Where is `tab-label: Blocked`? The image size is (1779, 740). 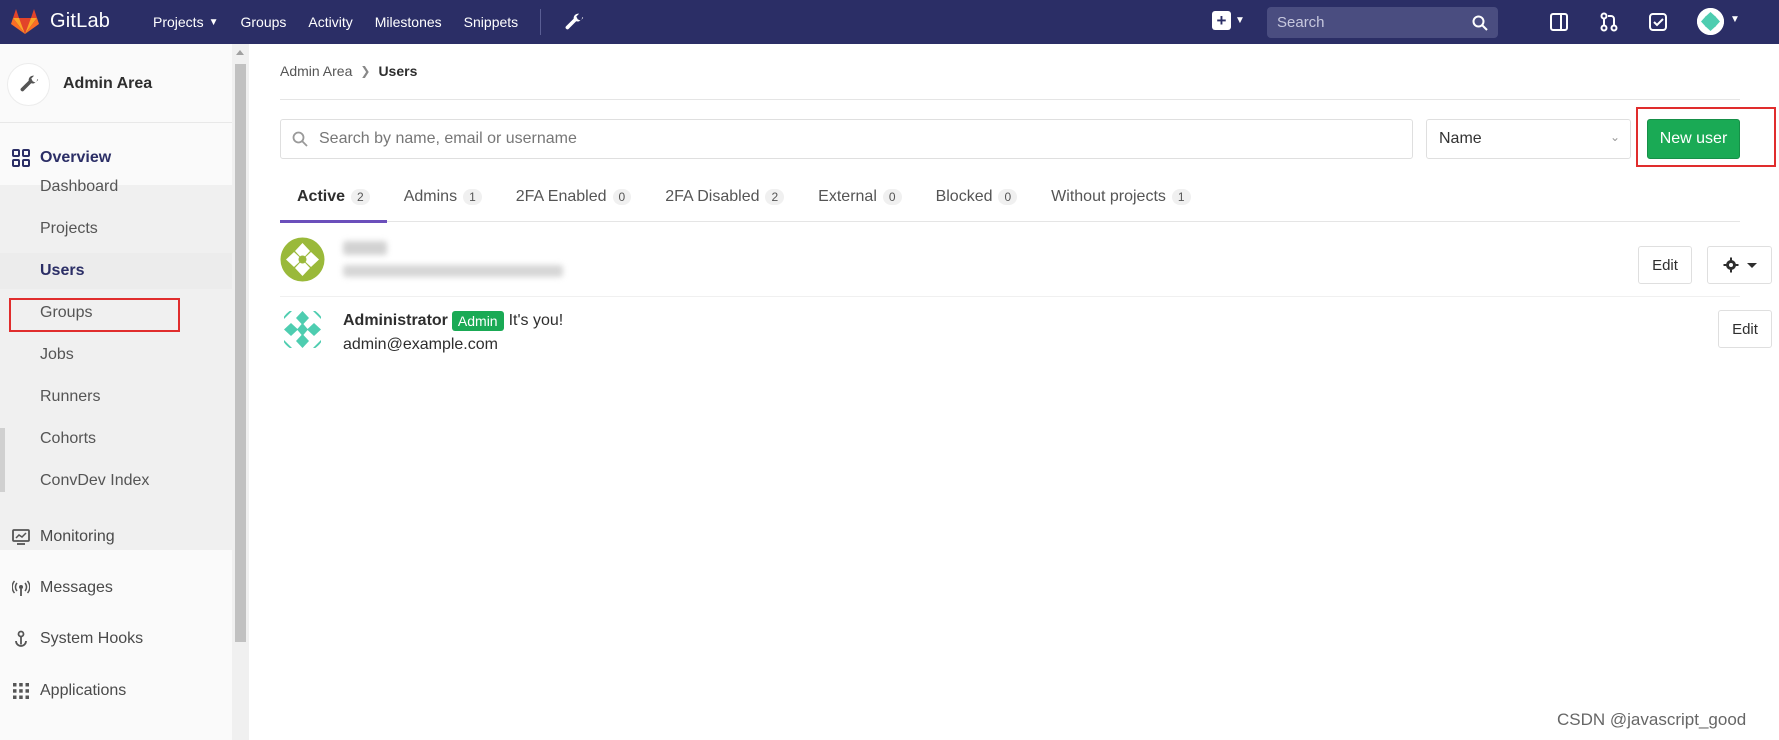 tab-label: Blocked is located at coordinates (964, 196).